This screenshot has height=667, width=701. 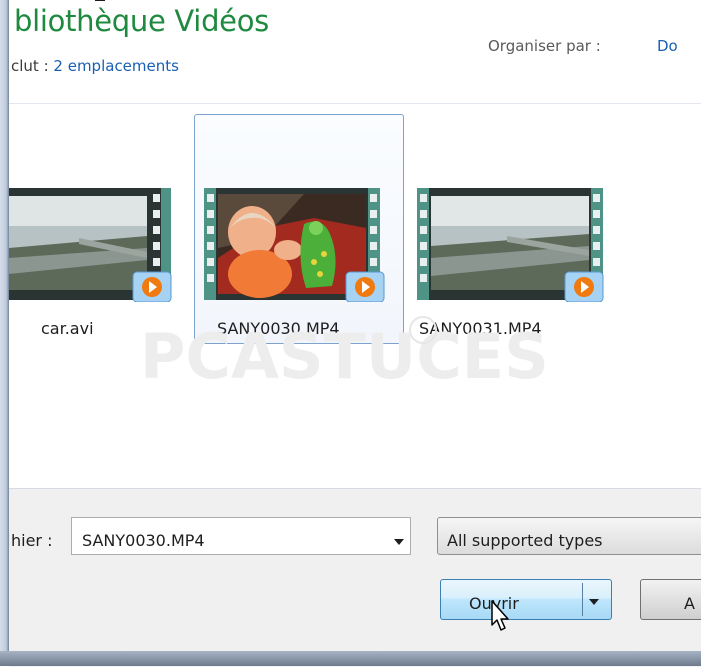 I want to click on arrange-by-label: Organiser par :, so click(x=544, y=46).